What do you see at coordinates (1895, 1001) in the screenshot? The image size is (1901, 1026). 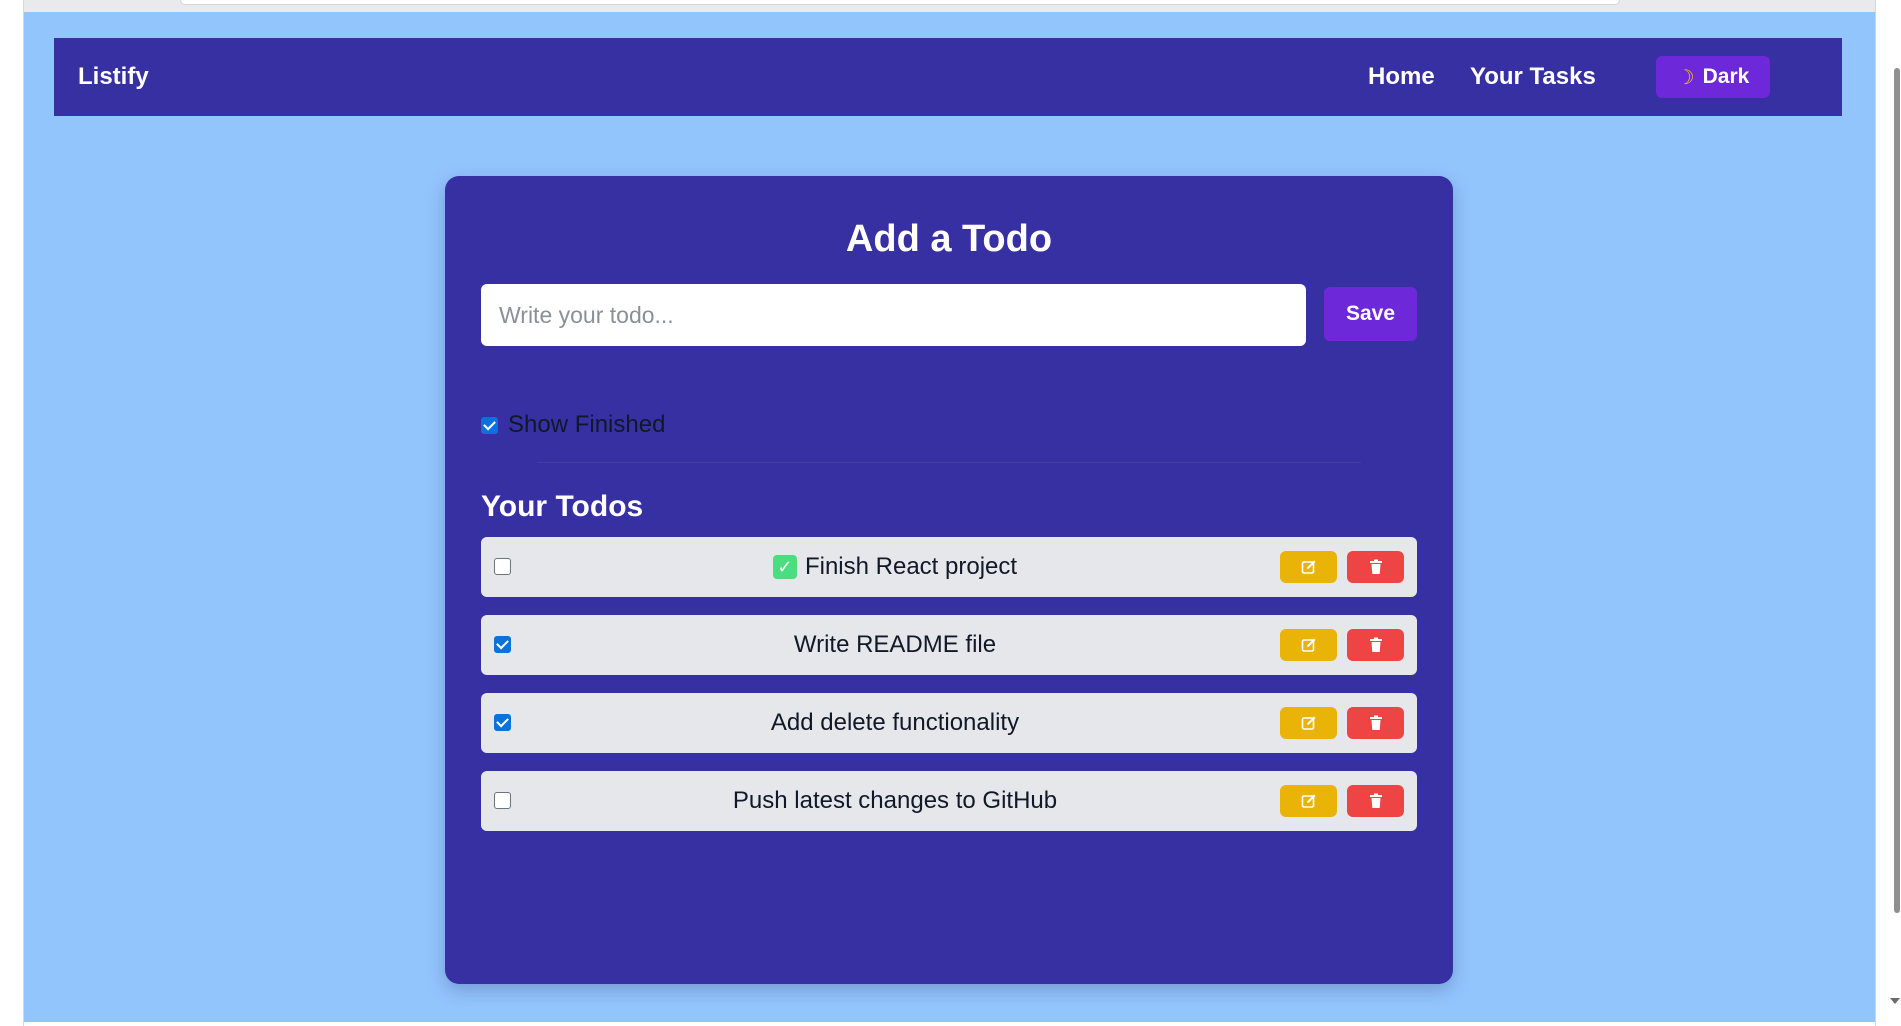 I see `scroll-down-arrow-icon` at bounding box center [1895, 1001].